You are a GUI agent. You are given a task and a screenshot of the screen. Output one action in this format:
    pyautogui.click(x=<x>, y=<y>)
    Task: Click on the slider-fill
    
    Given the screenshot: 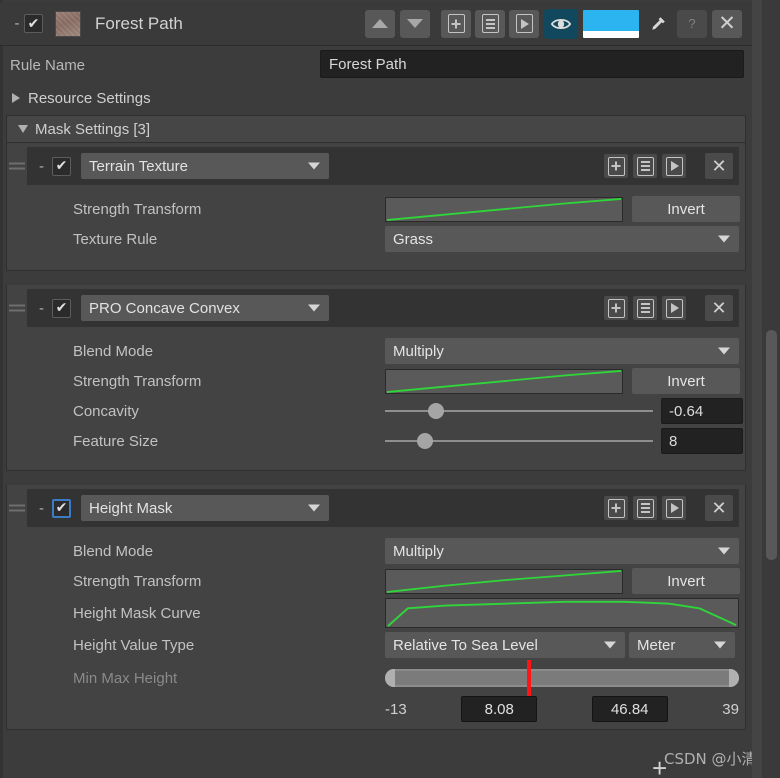 What is the action you would take?
    pyautogui.click(x=562, y=678)
    